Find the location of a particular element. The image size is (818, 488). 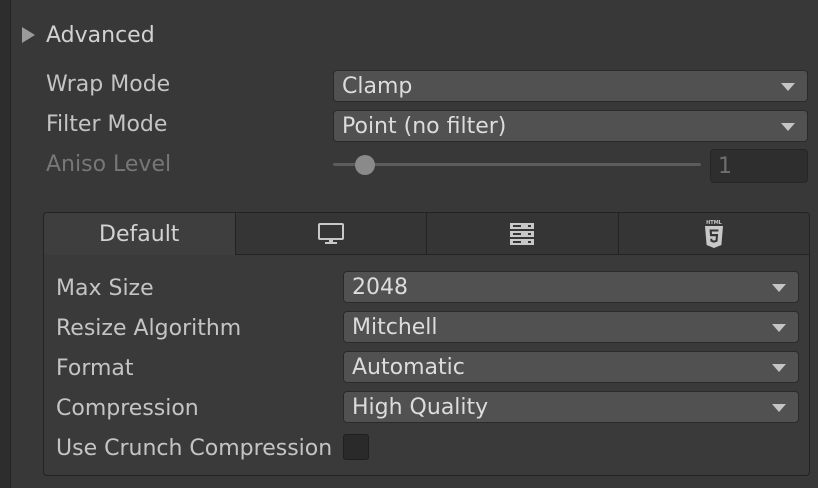

filter-mode-dropdown: Point (no filter) is located at coordinates (570, 126).